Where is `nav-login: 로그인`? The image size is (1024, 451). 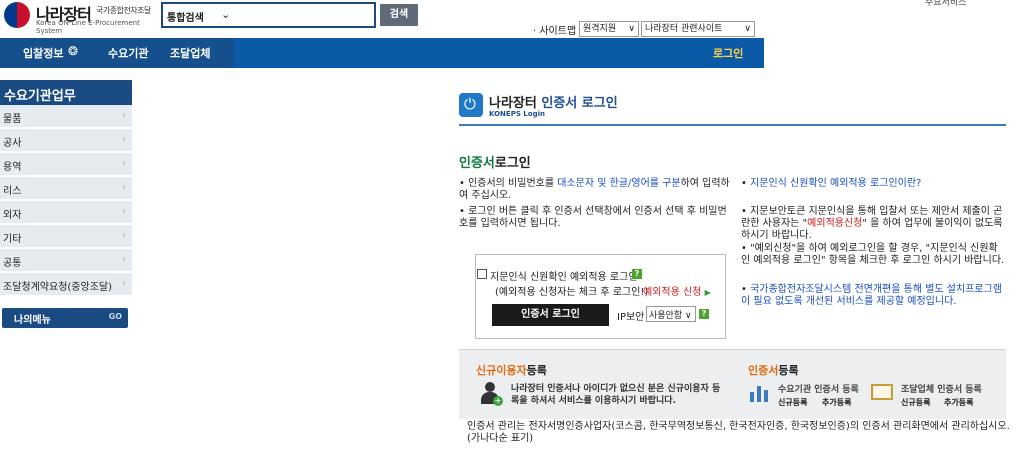
nav-login: 로그인 is located at coordinates (728, 53).